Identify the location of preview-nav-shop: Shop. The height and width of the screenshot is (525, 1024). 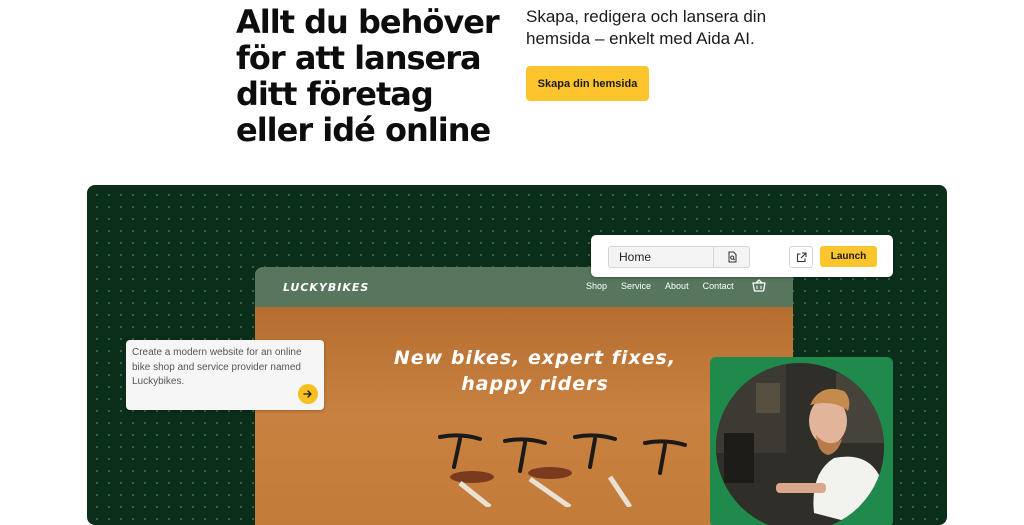
(596, 286).